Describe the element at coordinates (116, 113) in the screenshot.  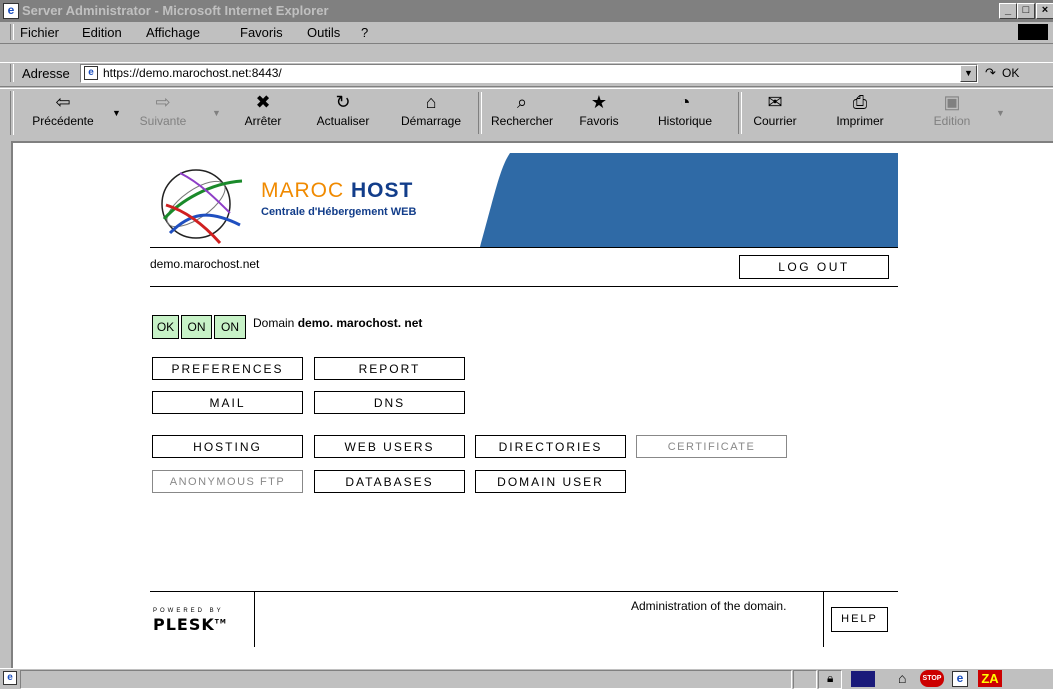
I see `back-dropdown-icon: ▼` at that location.